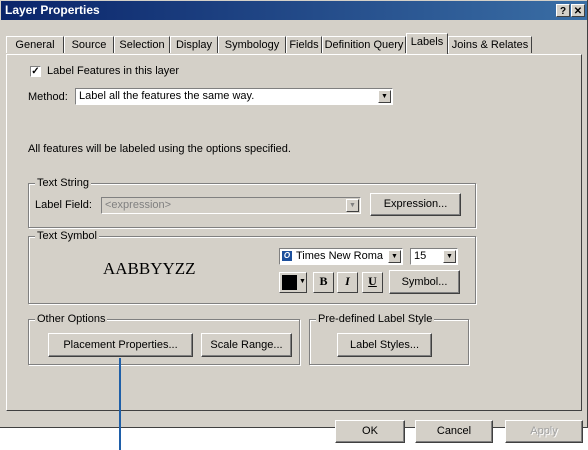  I want to click on tab-labels: Labels, so click(427, 43).